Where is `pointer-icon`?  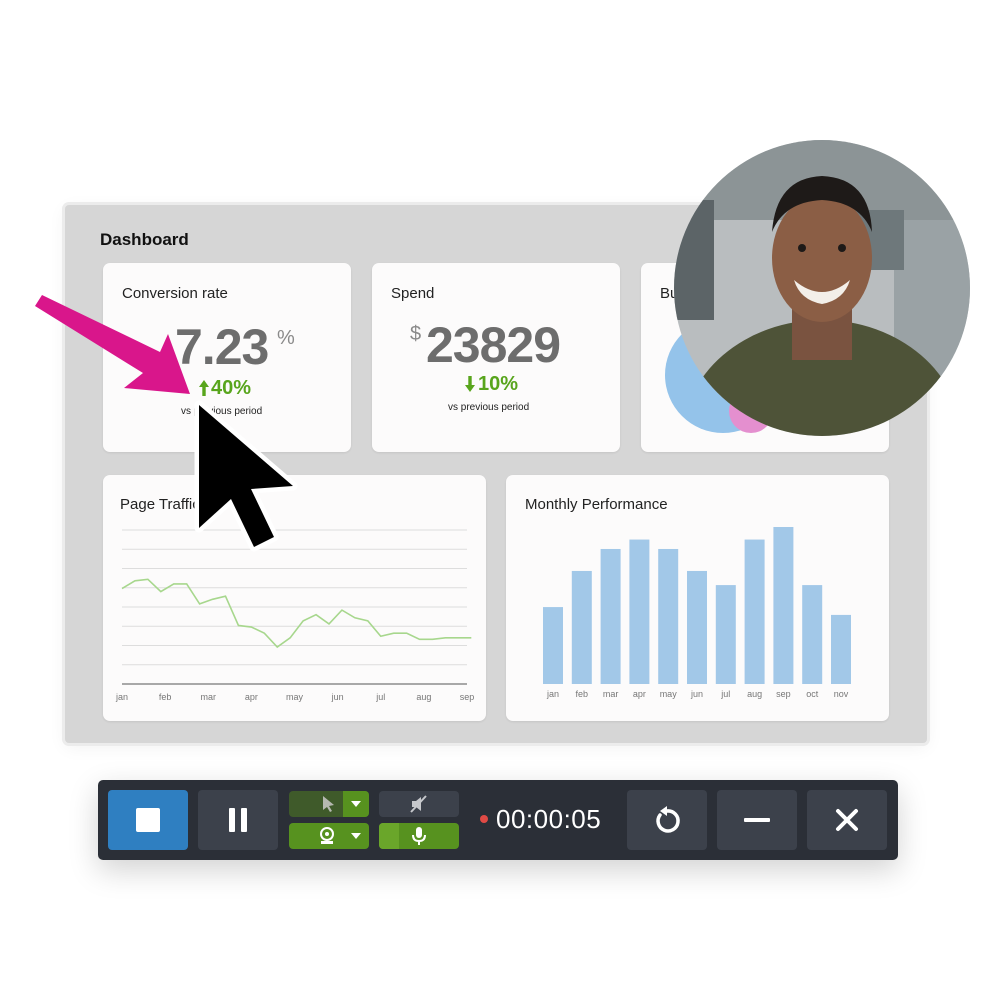
pointer-icon is located at coordinates (328, 804).